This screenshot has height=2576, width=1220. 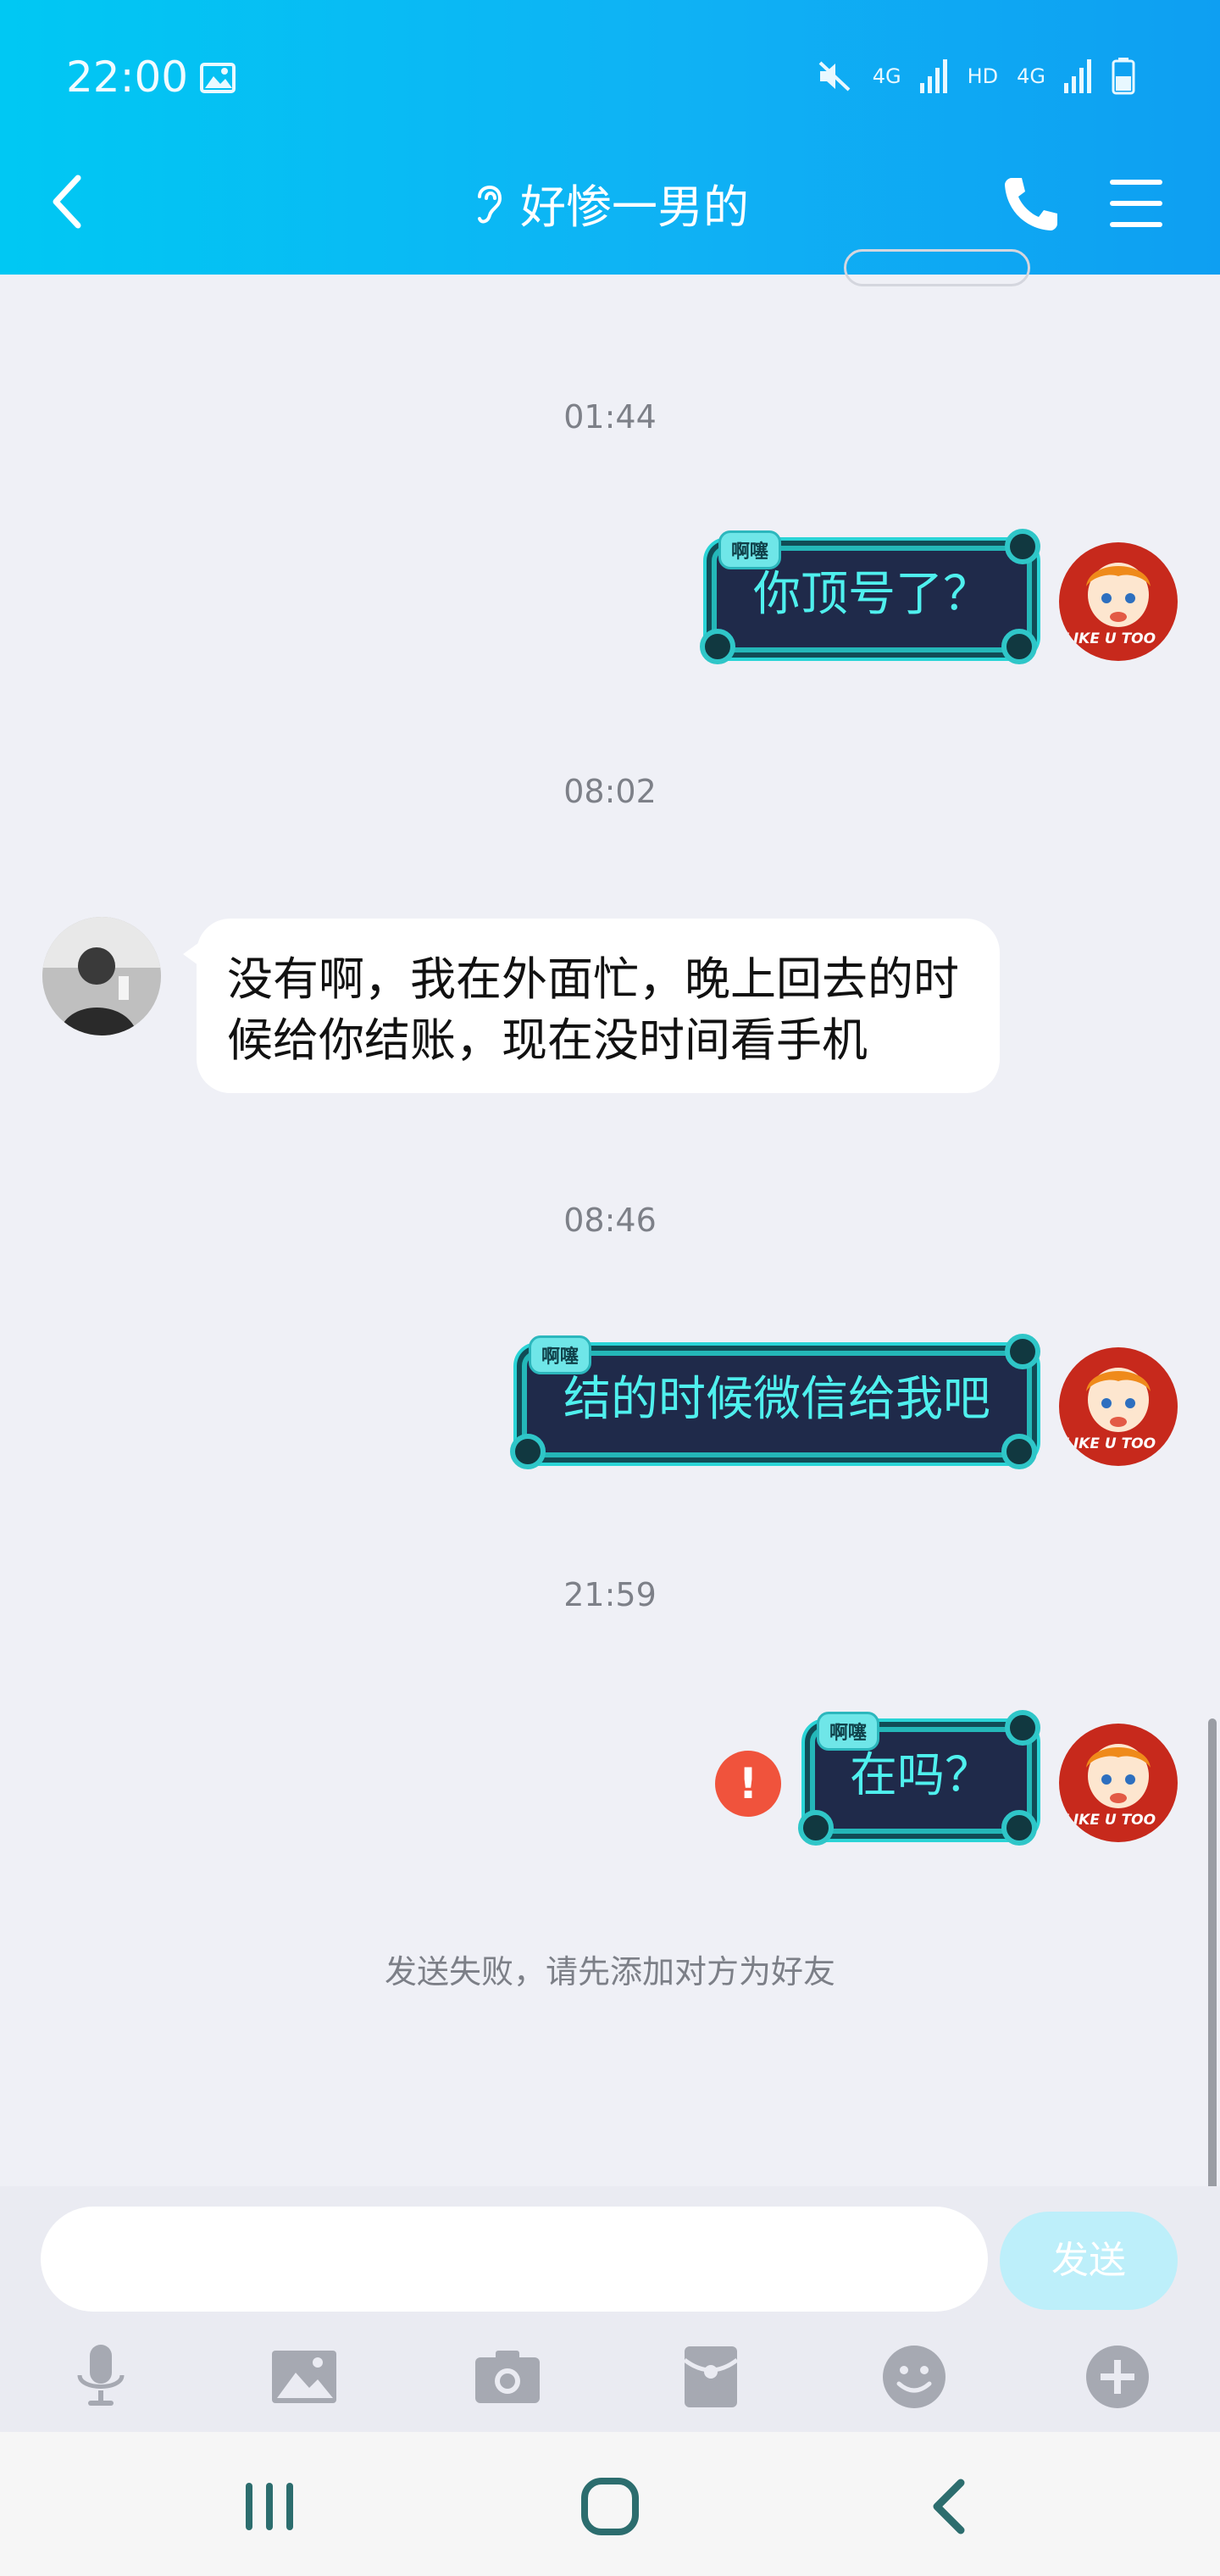 What do you see at coordinates (610, 76) in the screenshot?
I see `status-bar: 22:00 4G HD 4G` at bounding box center [610, 76].